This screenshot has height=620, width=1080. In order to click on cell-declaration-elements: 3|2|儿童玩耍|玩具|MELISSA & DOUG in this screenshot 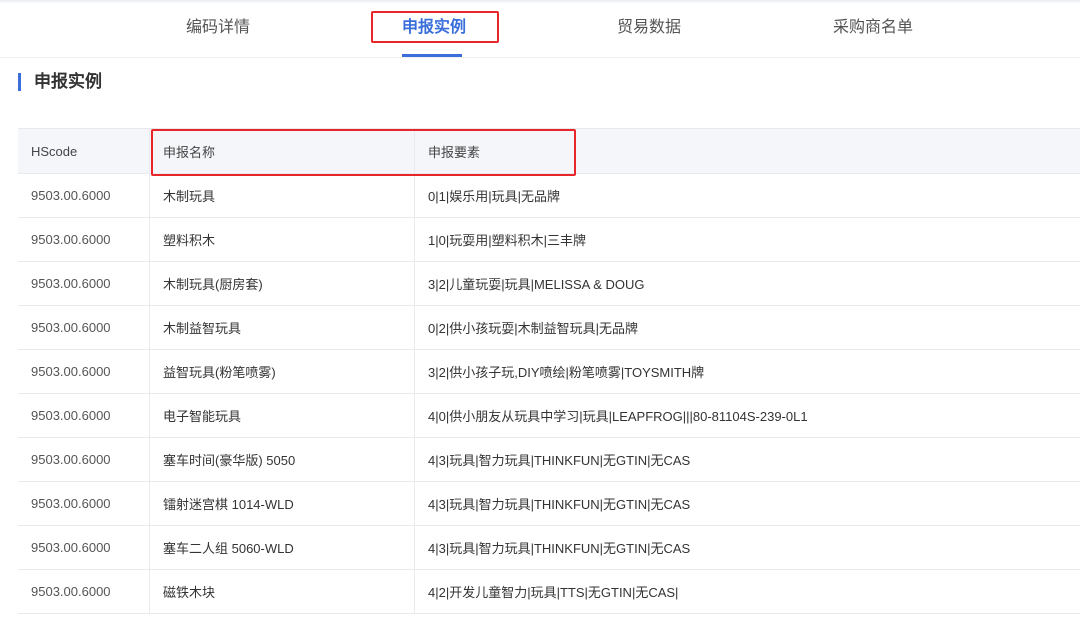, I will do `click(536, 284)`.